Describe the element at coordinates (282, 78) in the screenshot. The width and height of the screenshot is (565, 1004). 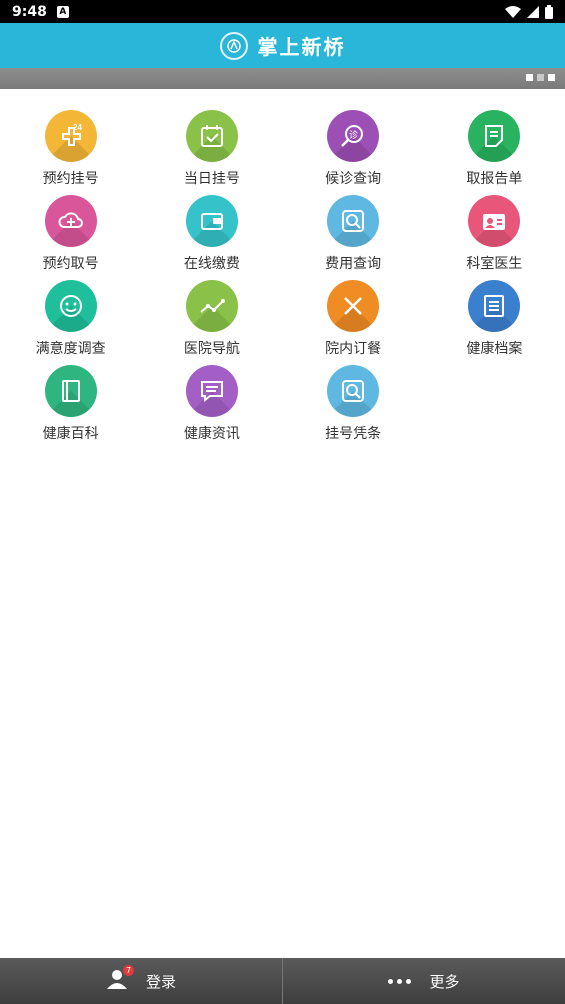
I see `banner-carousel` at that location.